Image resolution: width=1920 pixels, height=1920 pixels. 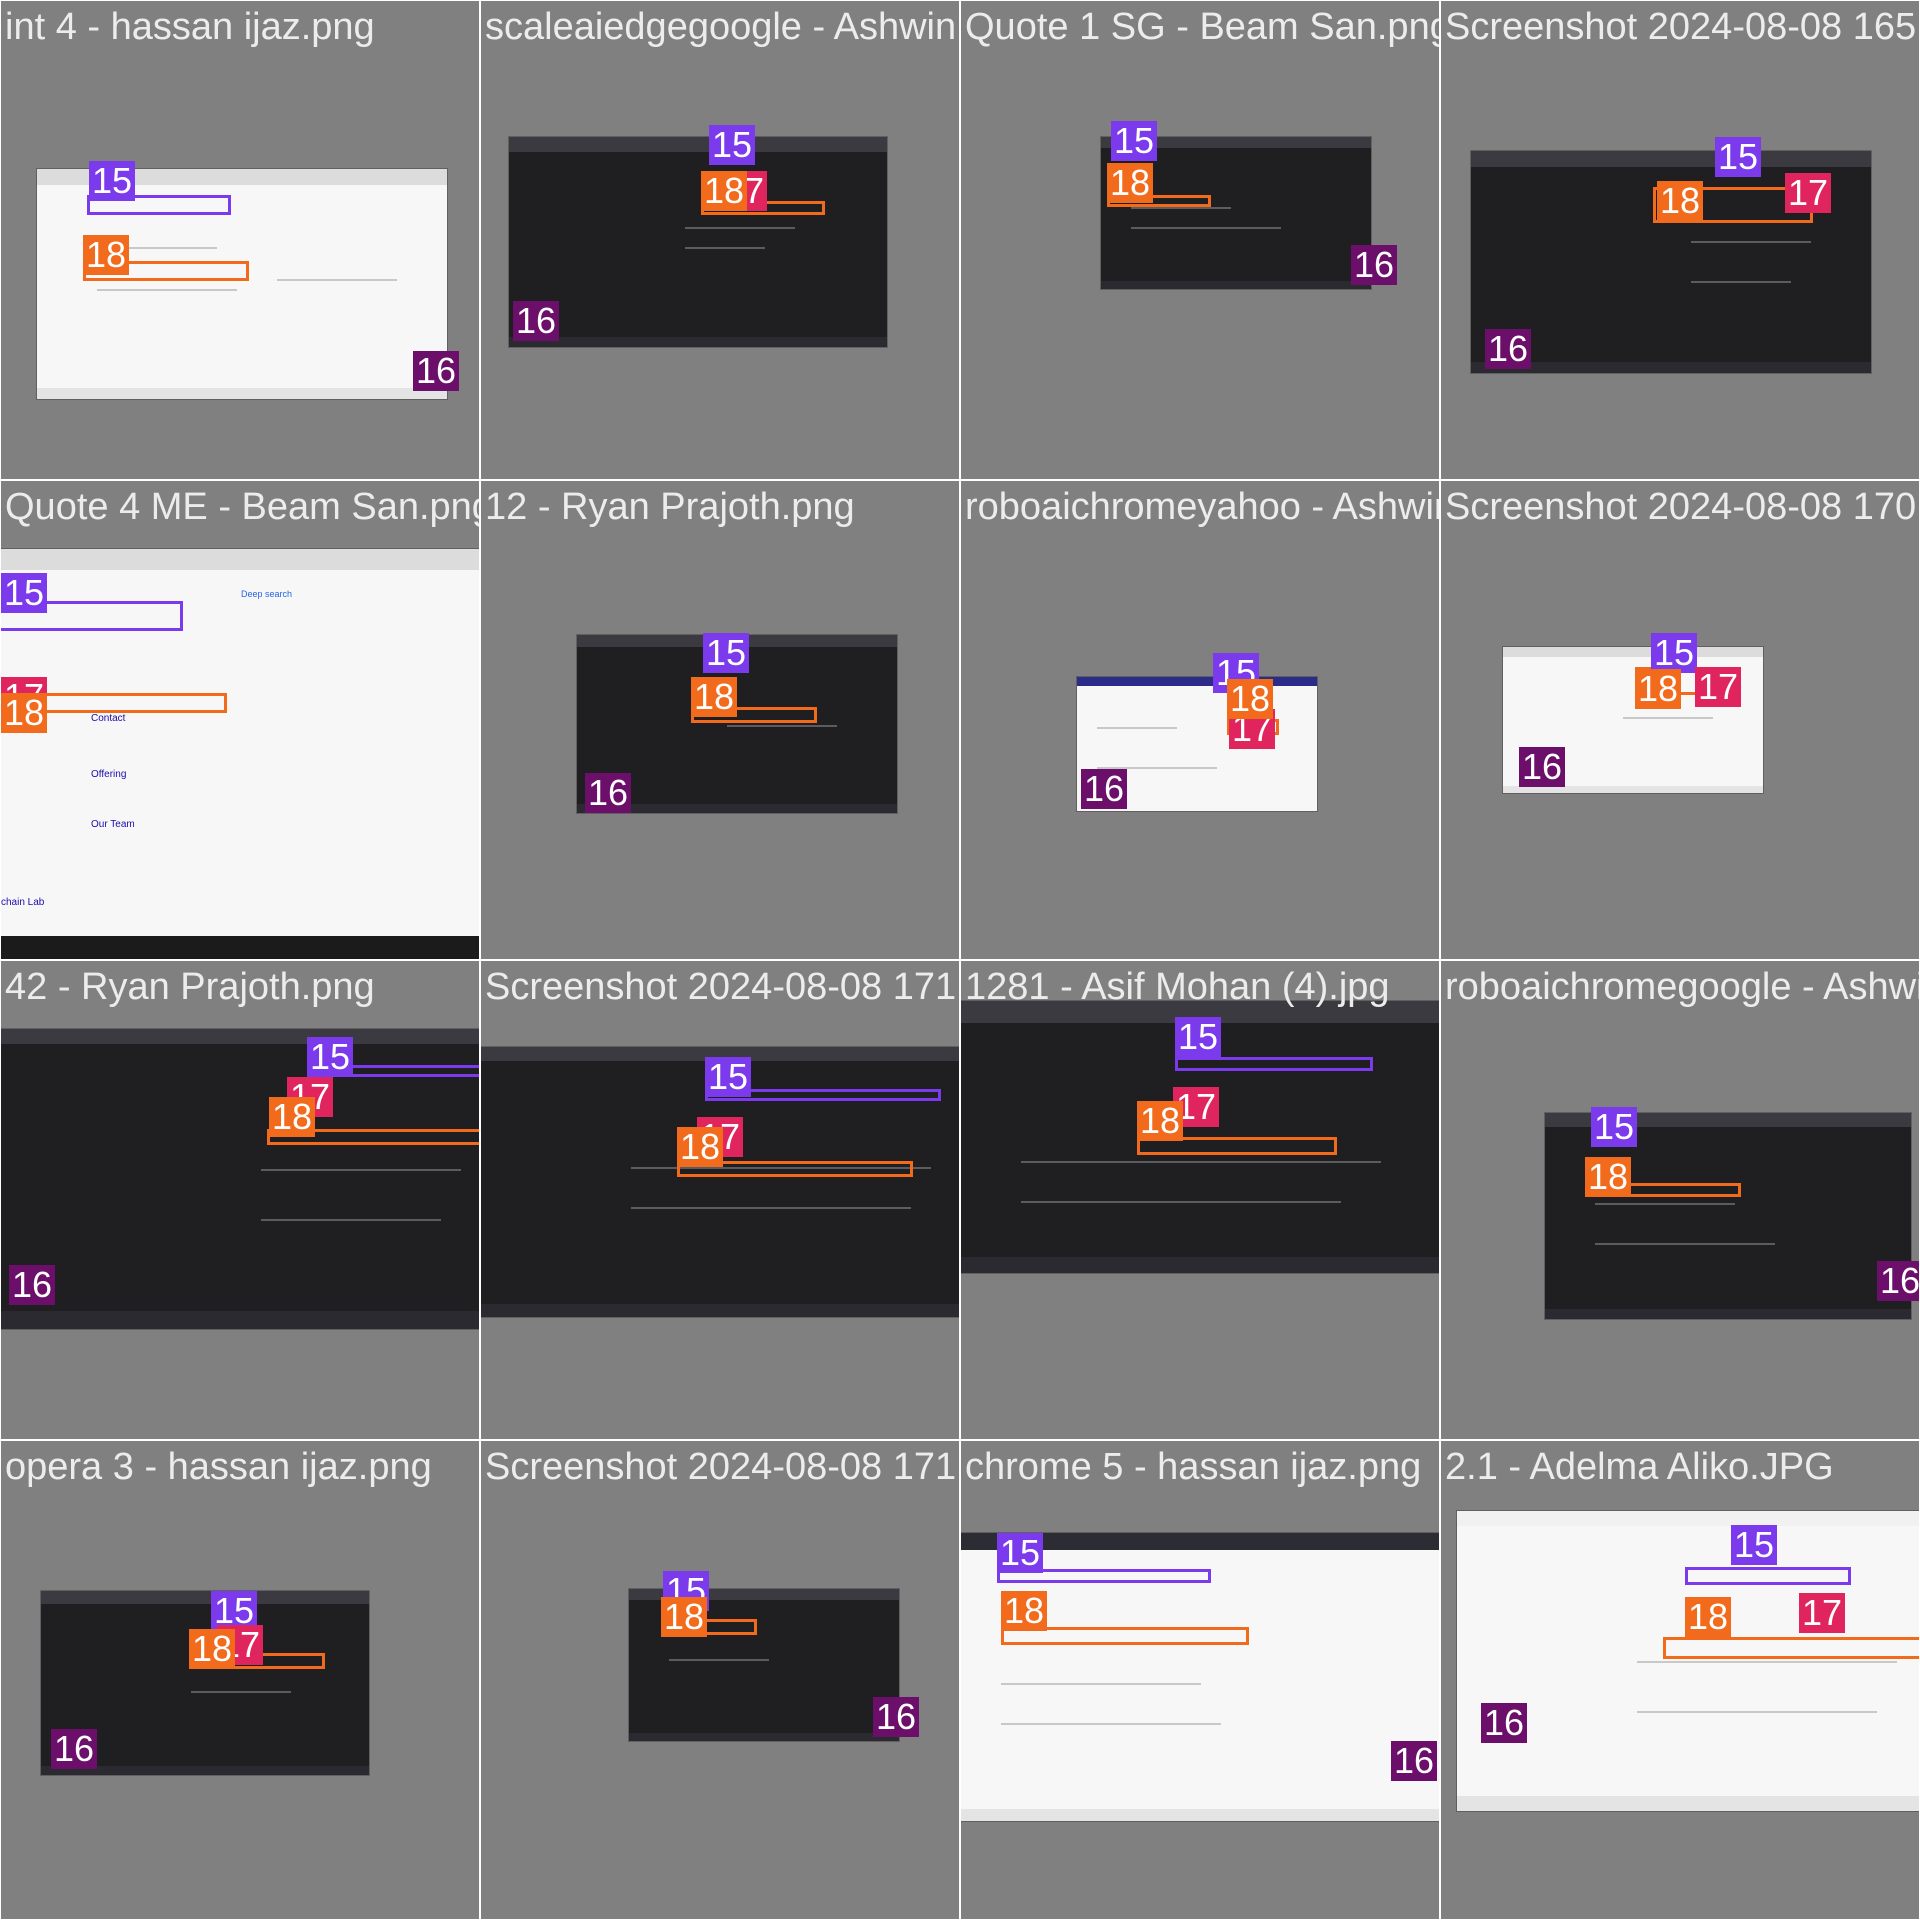 I want to click on tile-title: 12 - Ryan Prajoth.png, so click(x=670, y=507).